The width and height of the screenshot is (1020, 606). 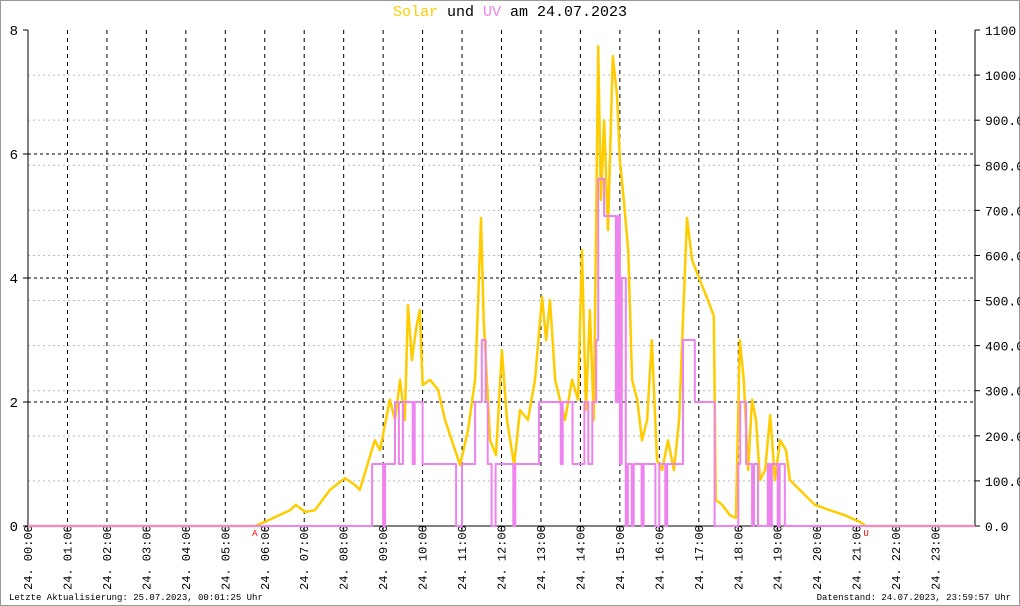 I want to click on x-tick-label: 24. 20:00, so click(x=818, y=557).